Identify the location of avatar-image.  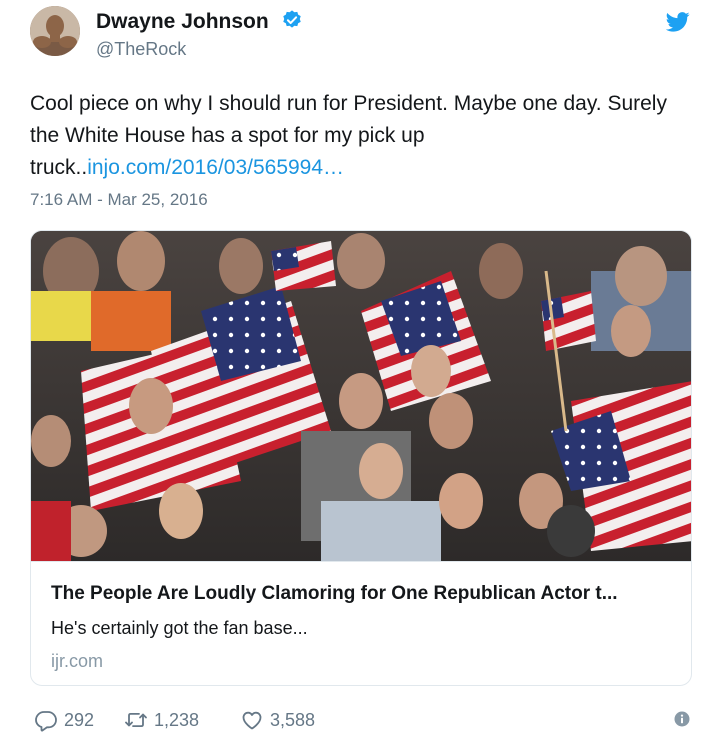
(55, 31).